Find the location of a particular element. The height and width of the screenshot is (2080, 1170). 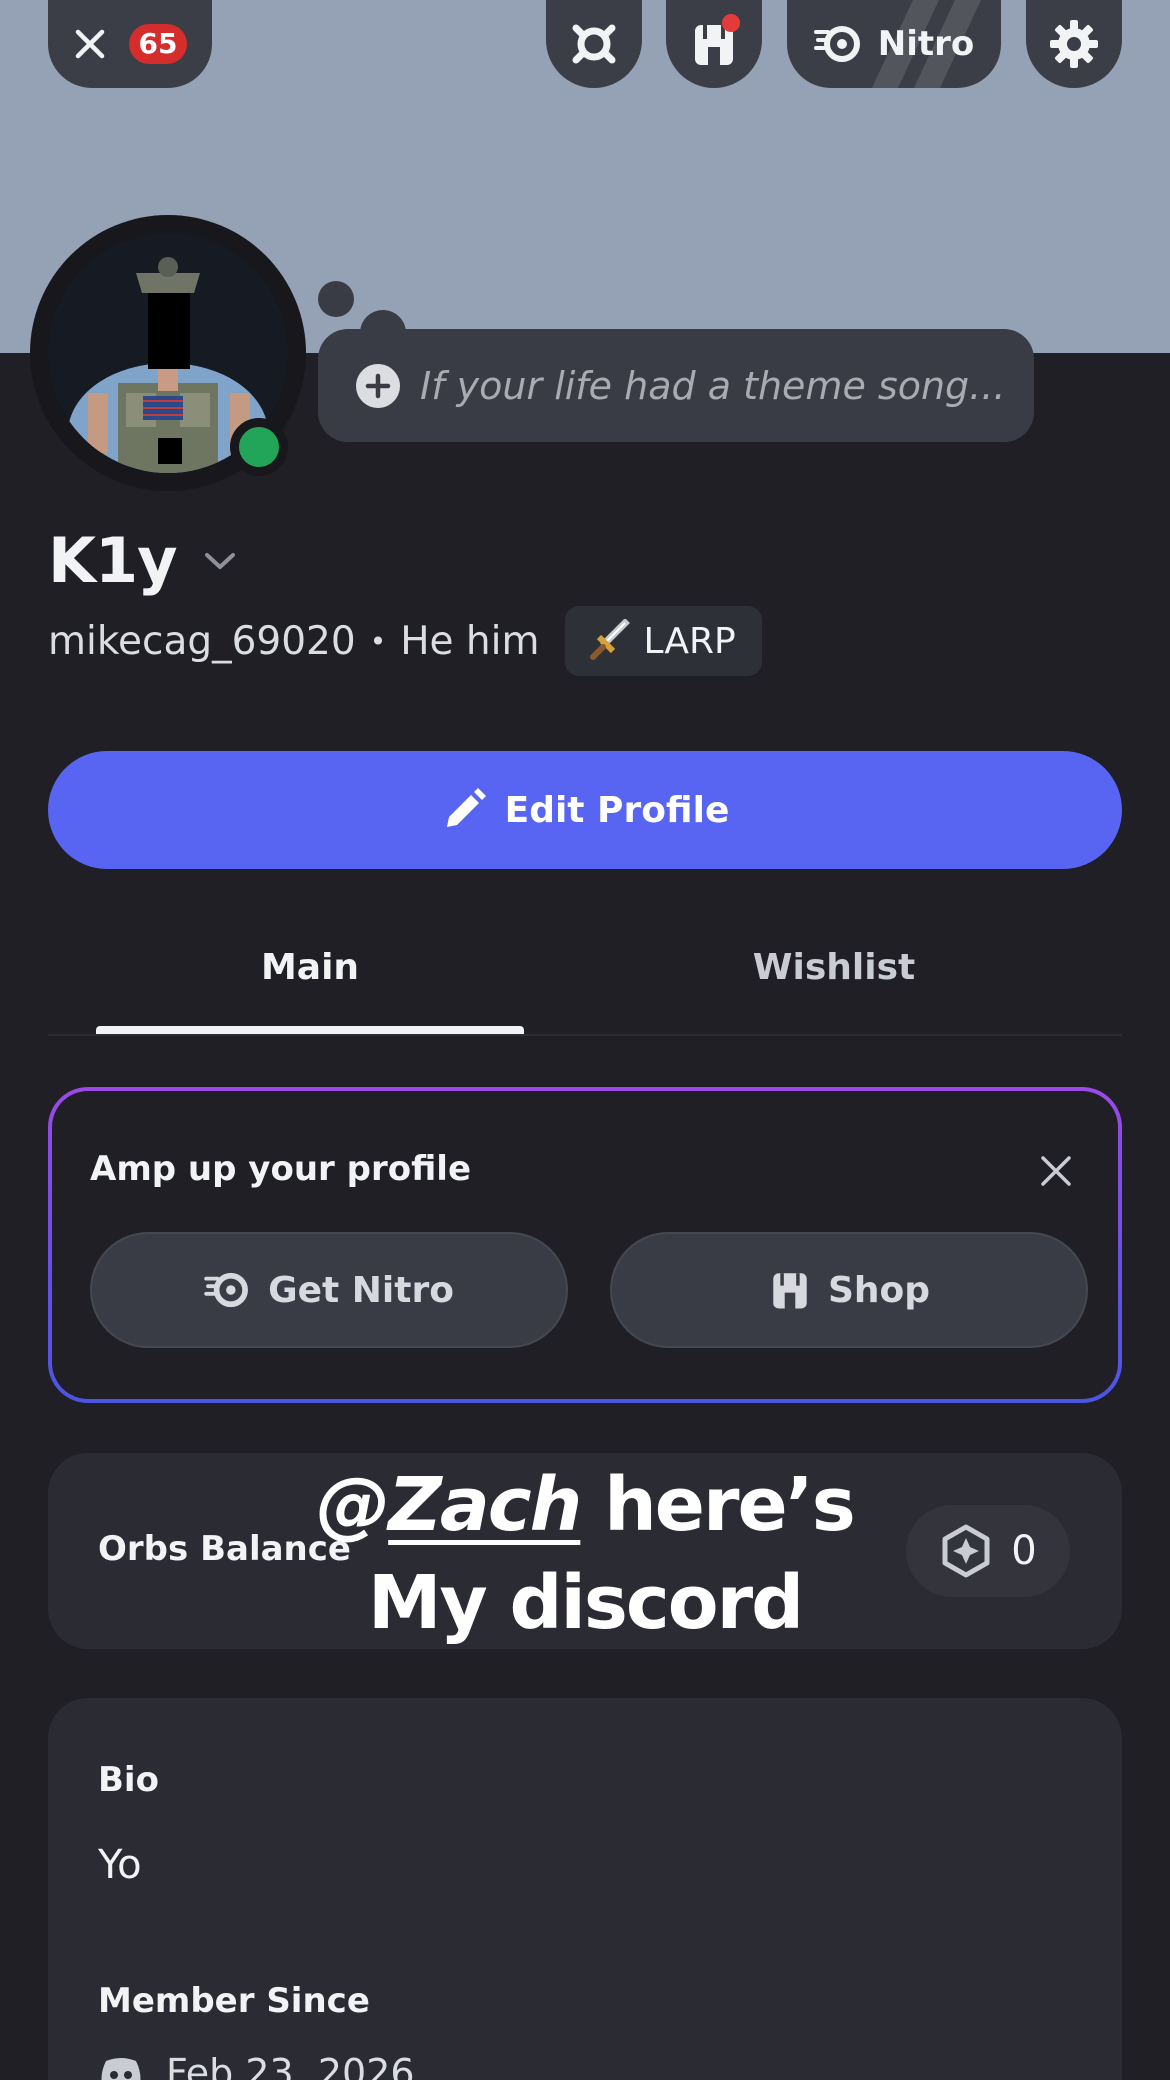

shop-notification-dot is located at coordinates (731, 23).